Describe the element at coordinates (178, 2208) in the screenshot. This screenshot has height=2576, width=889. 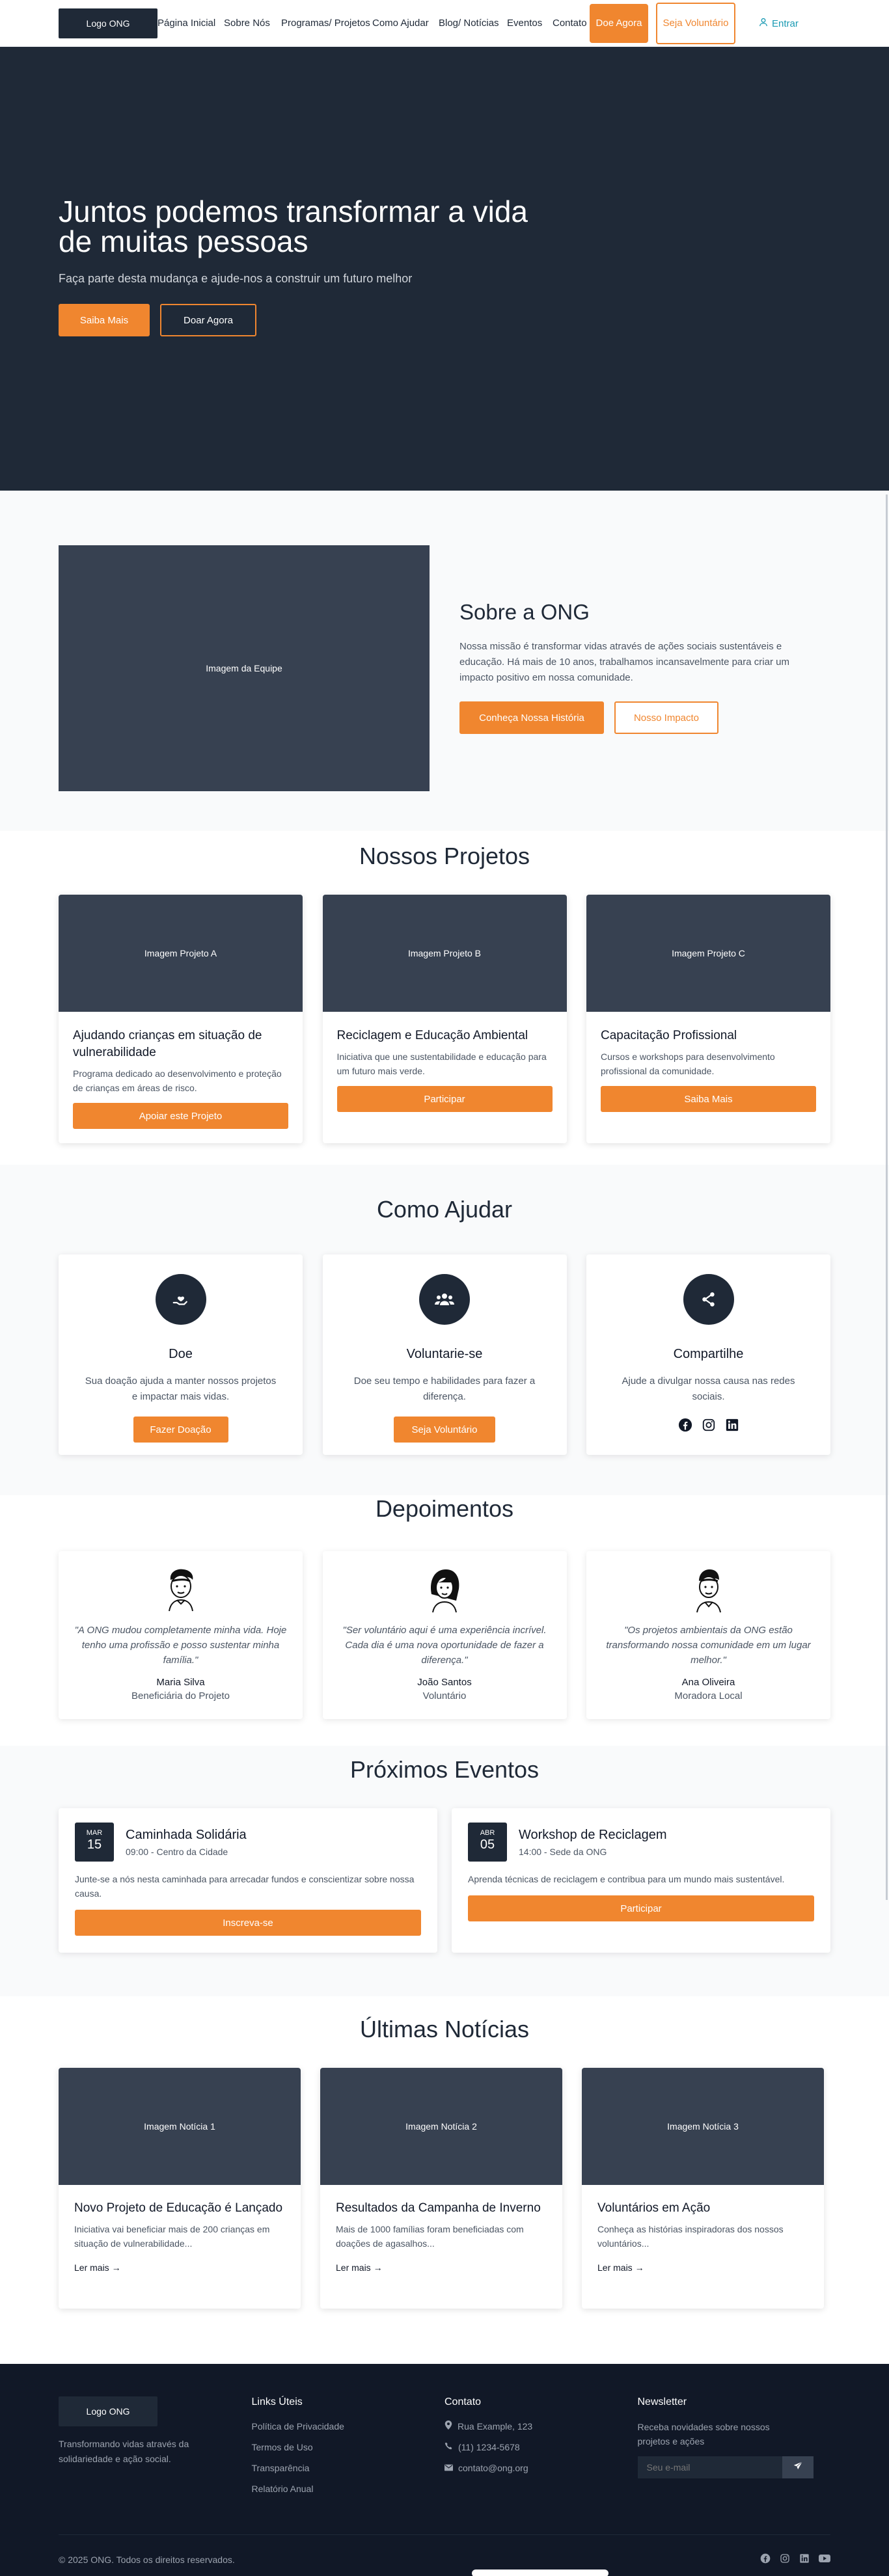
I see `news-title: Novo Projeto de Educação é Lançado` at that location.